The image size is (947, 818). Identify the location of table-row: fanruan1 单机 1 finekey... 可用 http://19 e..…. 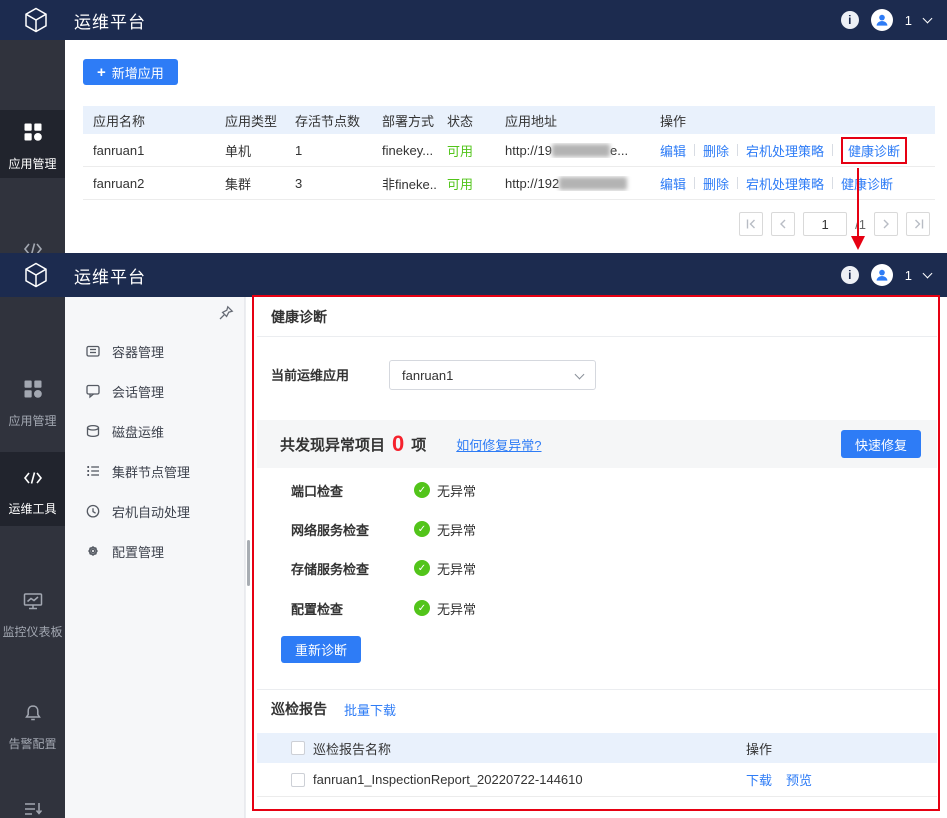
(509, 150).